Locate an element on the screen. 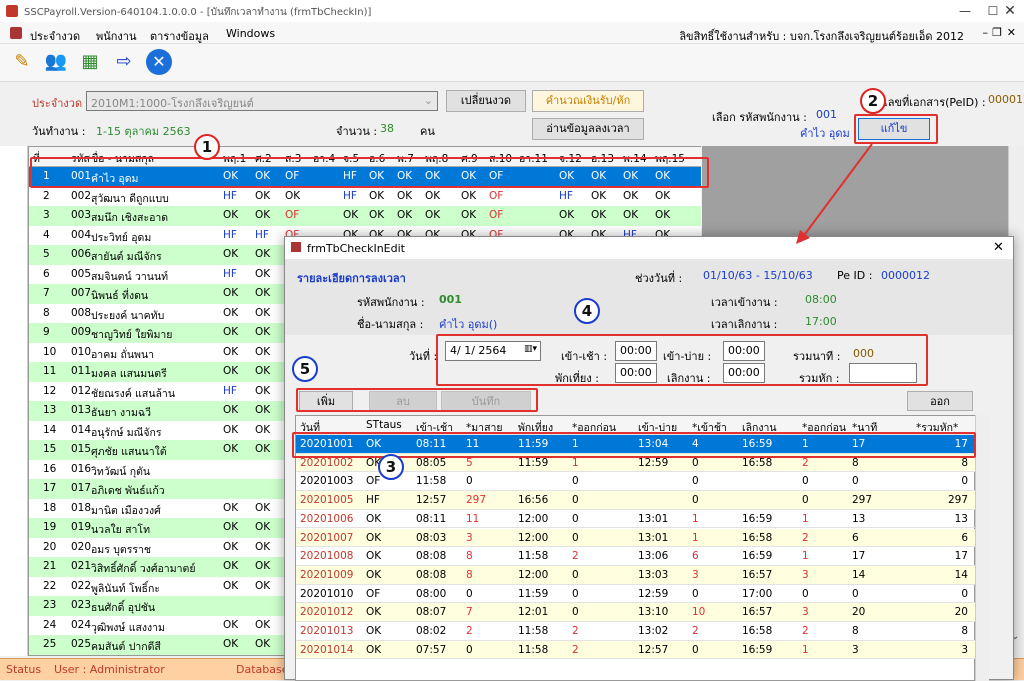 The image size is (1024, 681). detail-row: 20201012 OK 08:07 7 12:01 0 13:10 10 16:57 3 20 20 is located at coordinates (636, 612).